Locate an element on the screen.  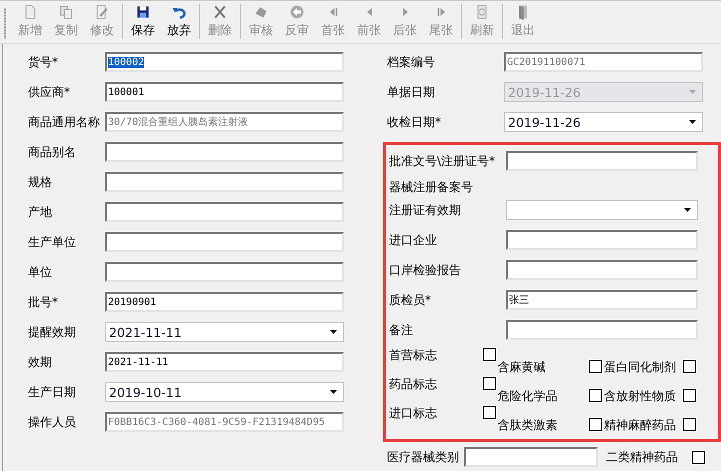
field-label: 批号* is located at coordinates (43, 302).